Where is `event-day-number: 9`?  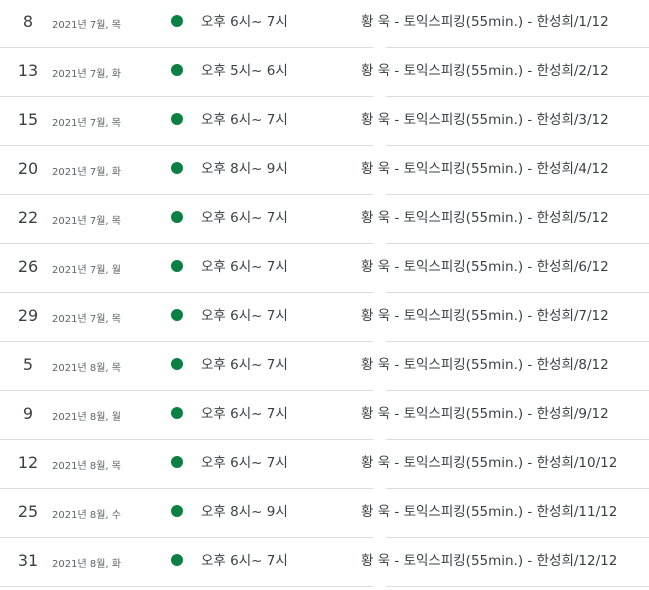
event-day-number: 9 is located at coordinates (28, 414).